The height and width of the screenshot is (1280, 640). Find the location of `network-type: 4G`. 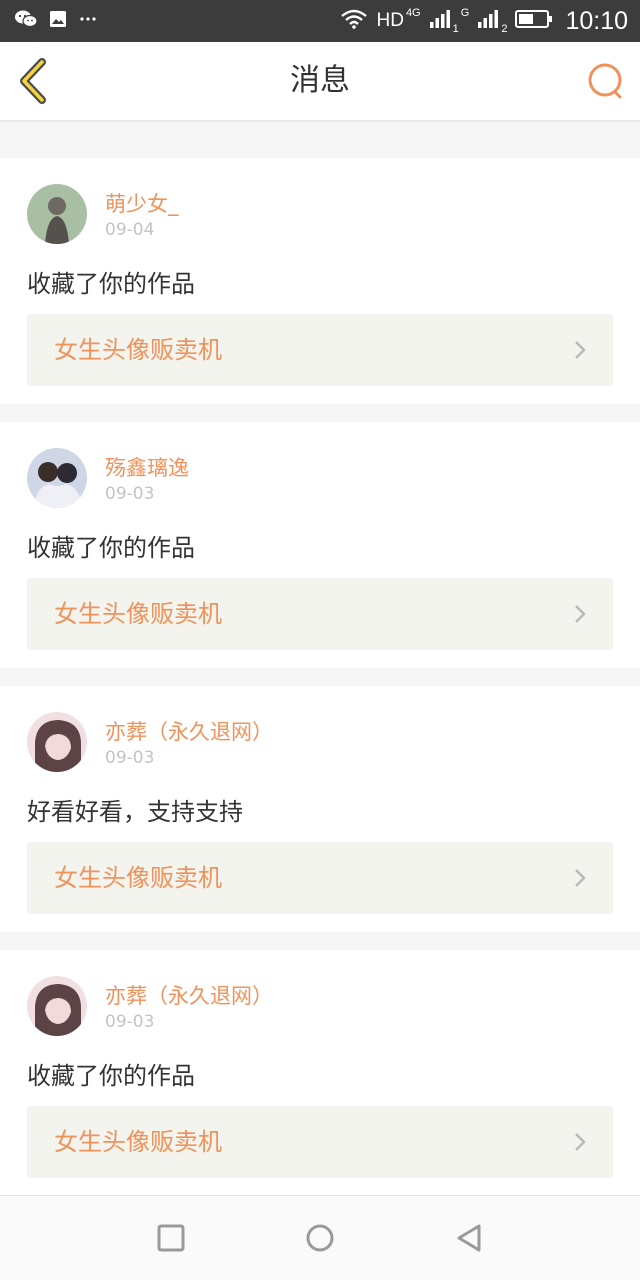

network-type: 4G is located at coordinates (413, 13).